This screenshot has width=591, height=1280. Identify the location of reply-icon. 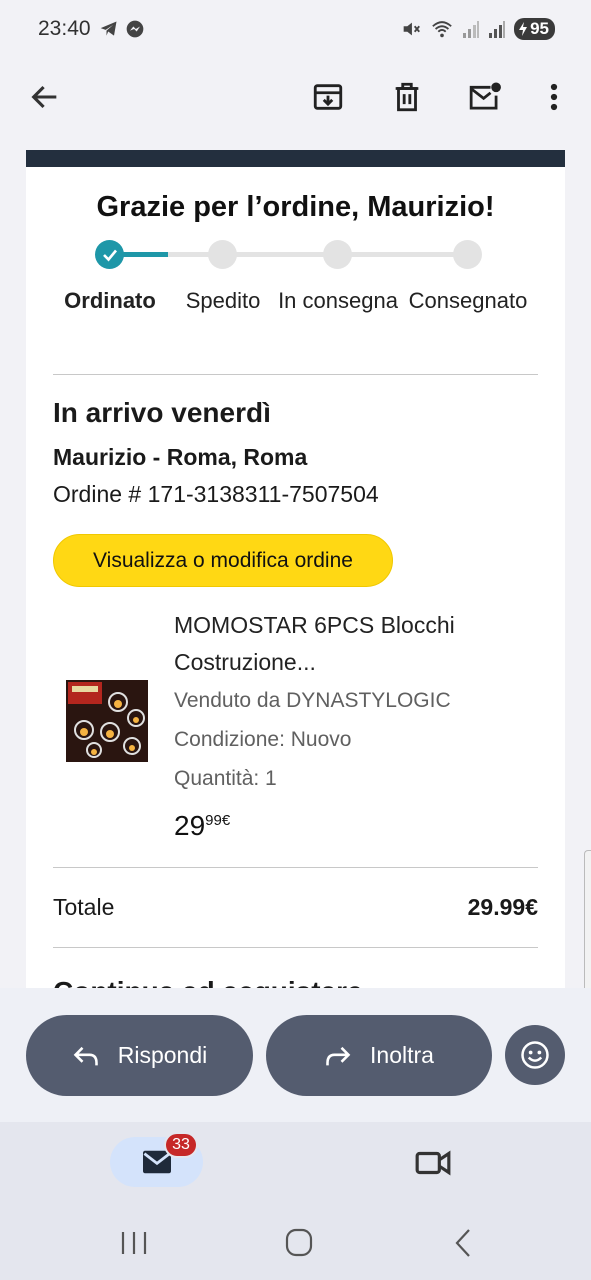
(85, 1055).